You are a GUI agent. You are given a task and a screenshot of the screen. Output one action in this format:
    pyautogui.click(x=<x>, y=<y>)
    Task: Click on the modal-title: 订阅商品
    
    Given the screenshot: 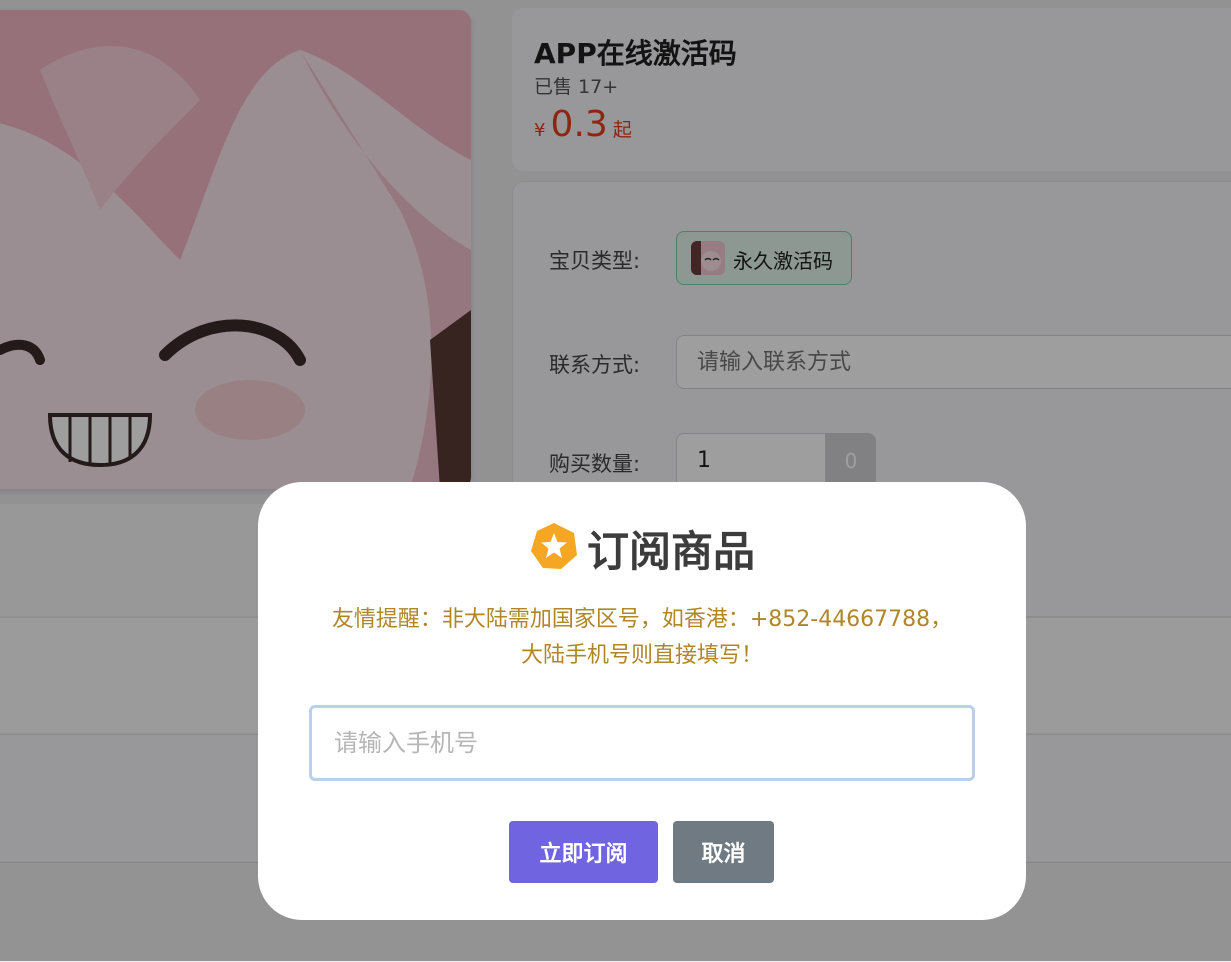 What is the action you would take?
    pyautogui.click(x=670, y=551)
    